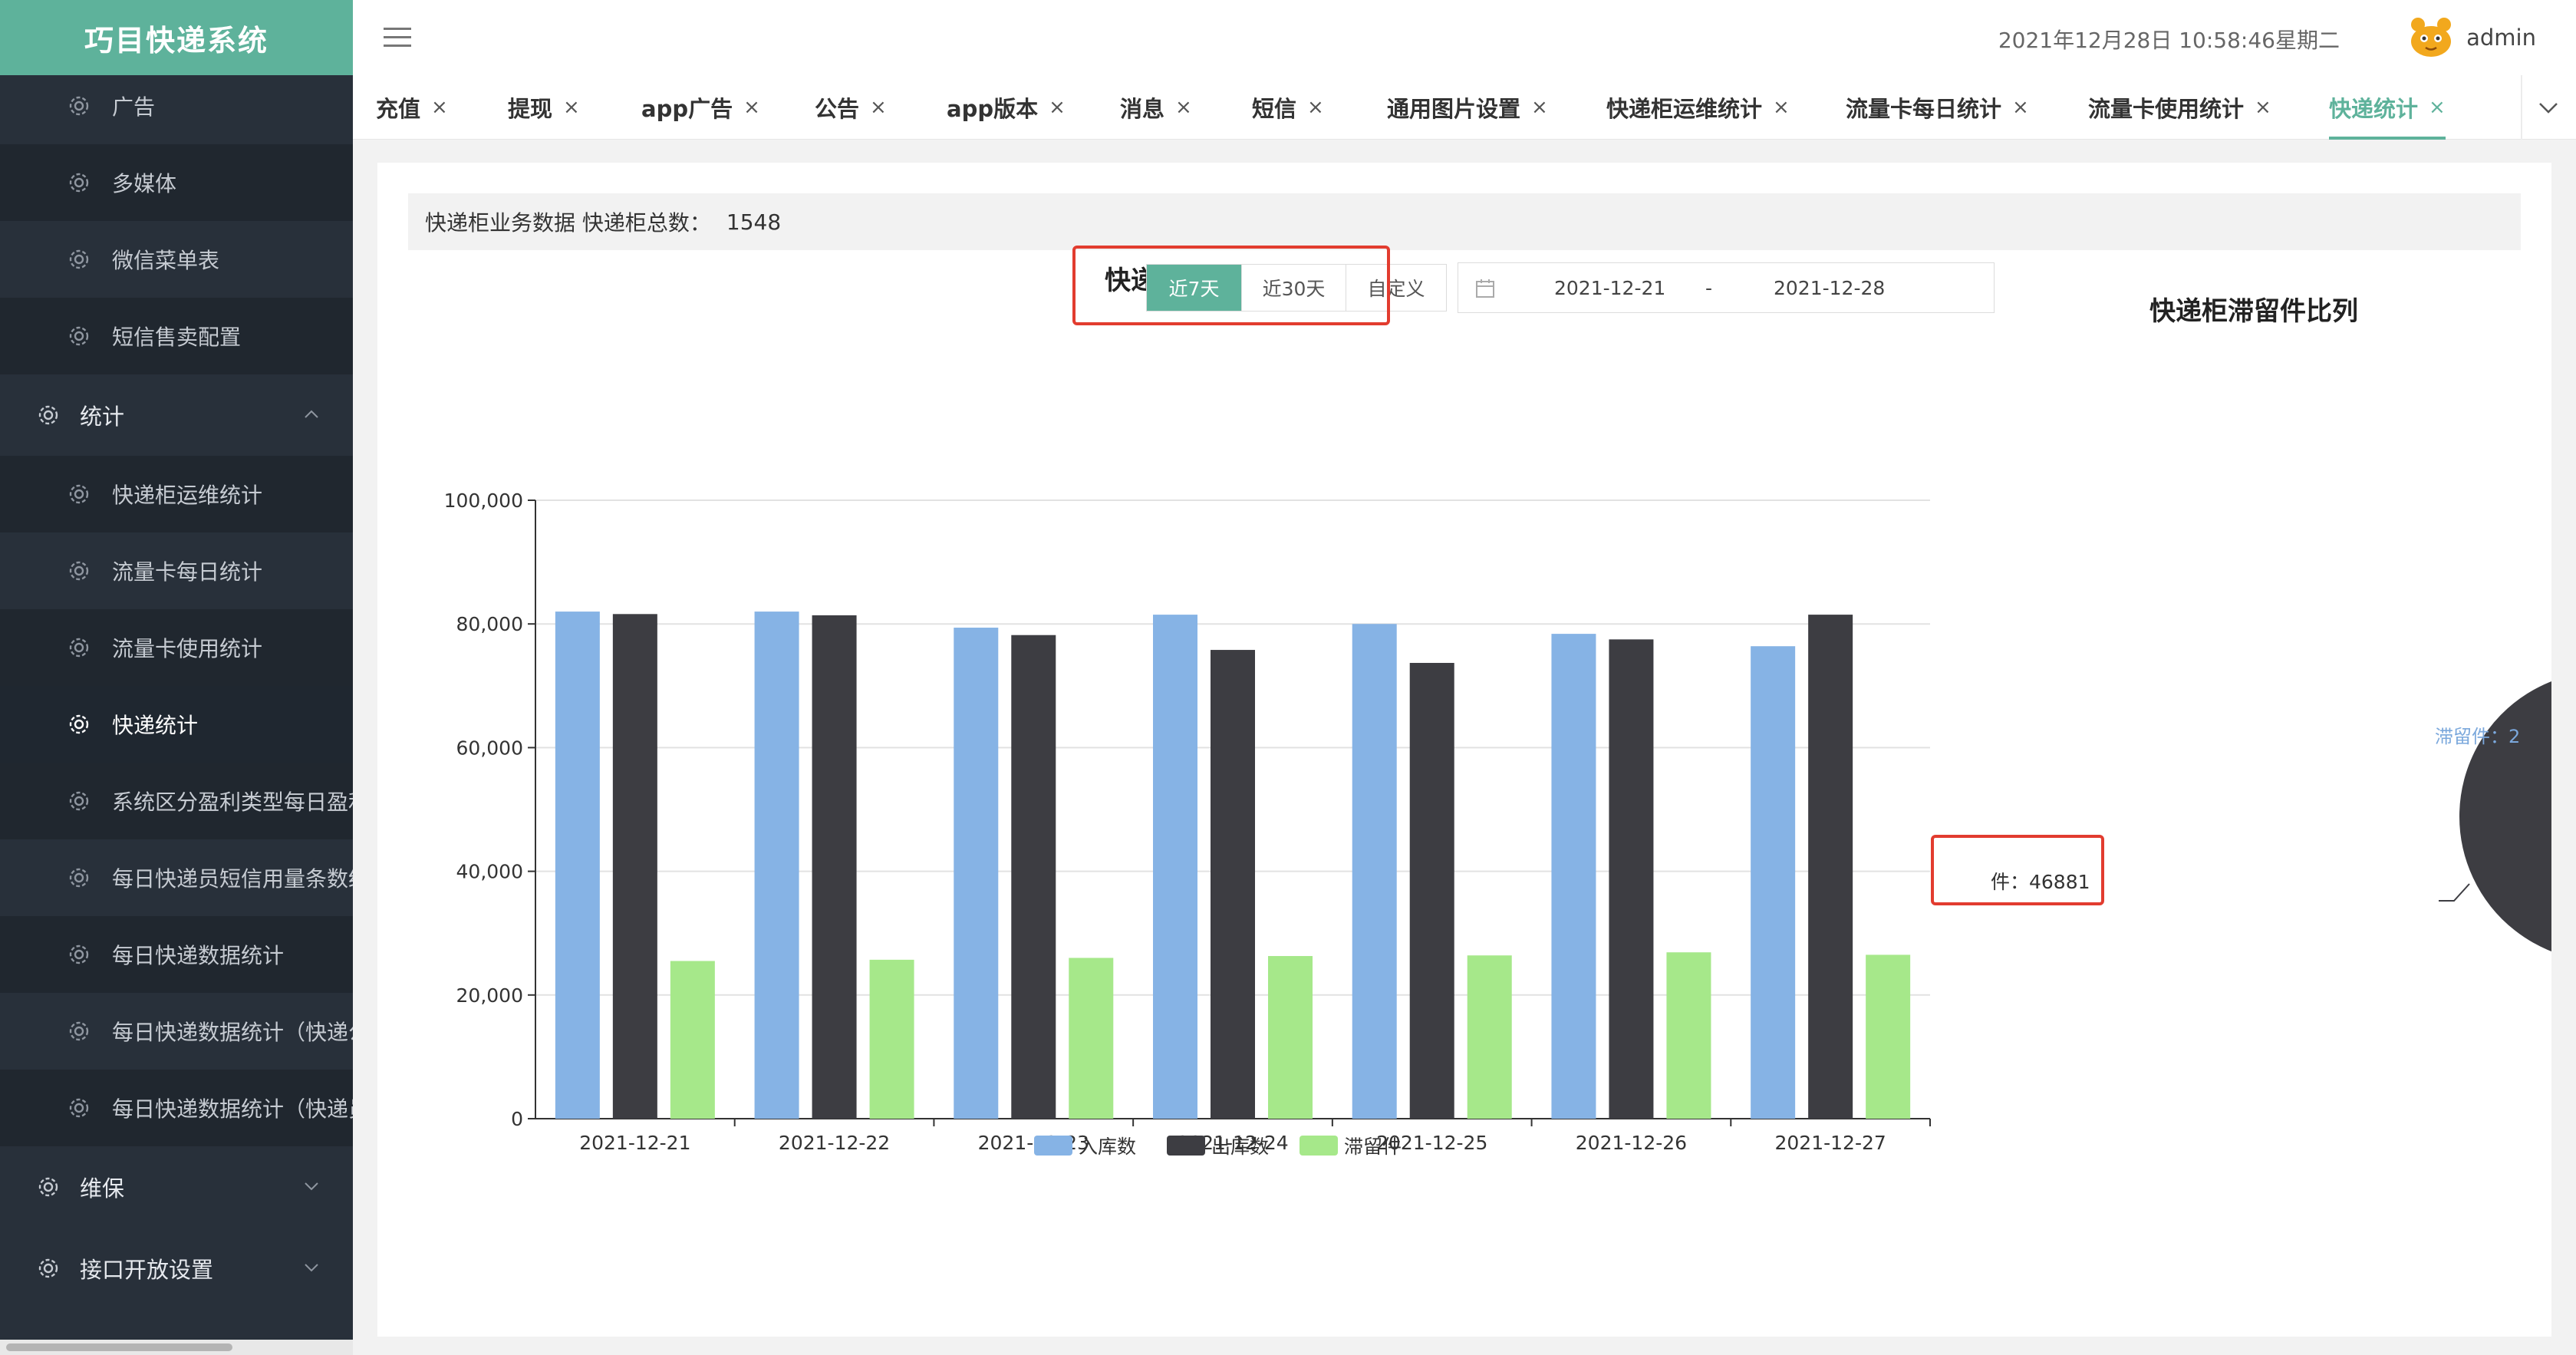  I want to click on sidebar-item: 短信售卖配置, so click(176, 336).